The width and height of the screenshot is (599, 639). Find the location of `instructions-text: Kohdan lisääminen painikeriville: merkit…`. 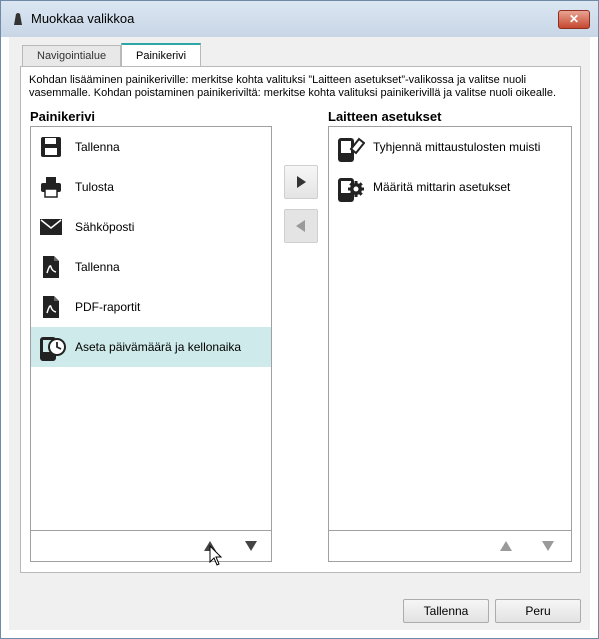

instructions-text: Kohdan lisääminen painikeriville: merkit… is located at coordinates (293, 86).